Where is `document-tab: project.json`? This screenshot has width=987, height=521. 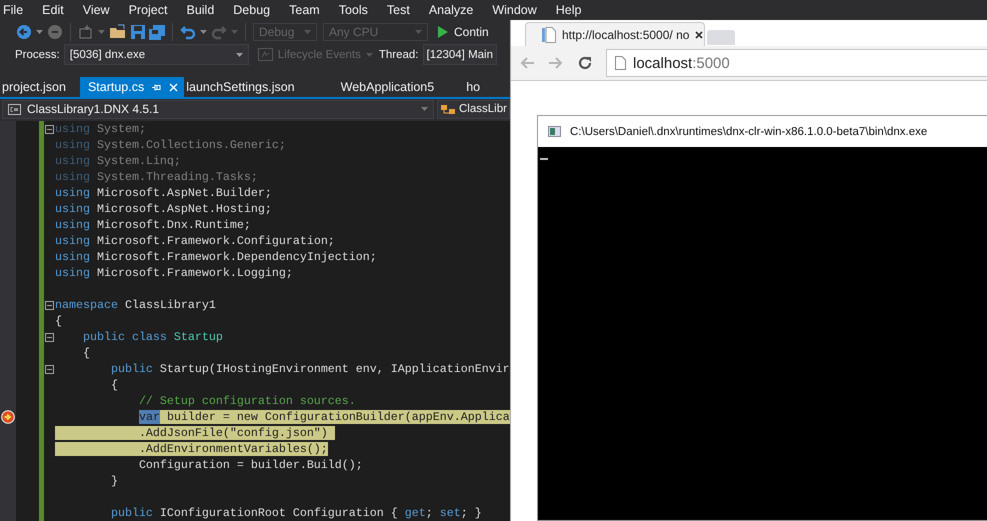 document-tab: project.json is located at coordinates (40, 87).